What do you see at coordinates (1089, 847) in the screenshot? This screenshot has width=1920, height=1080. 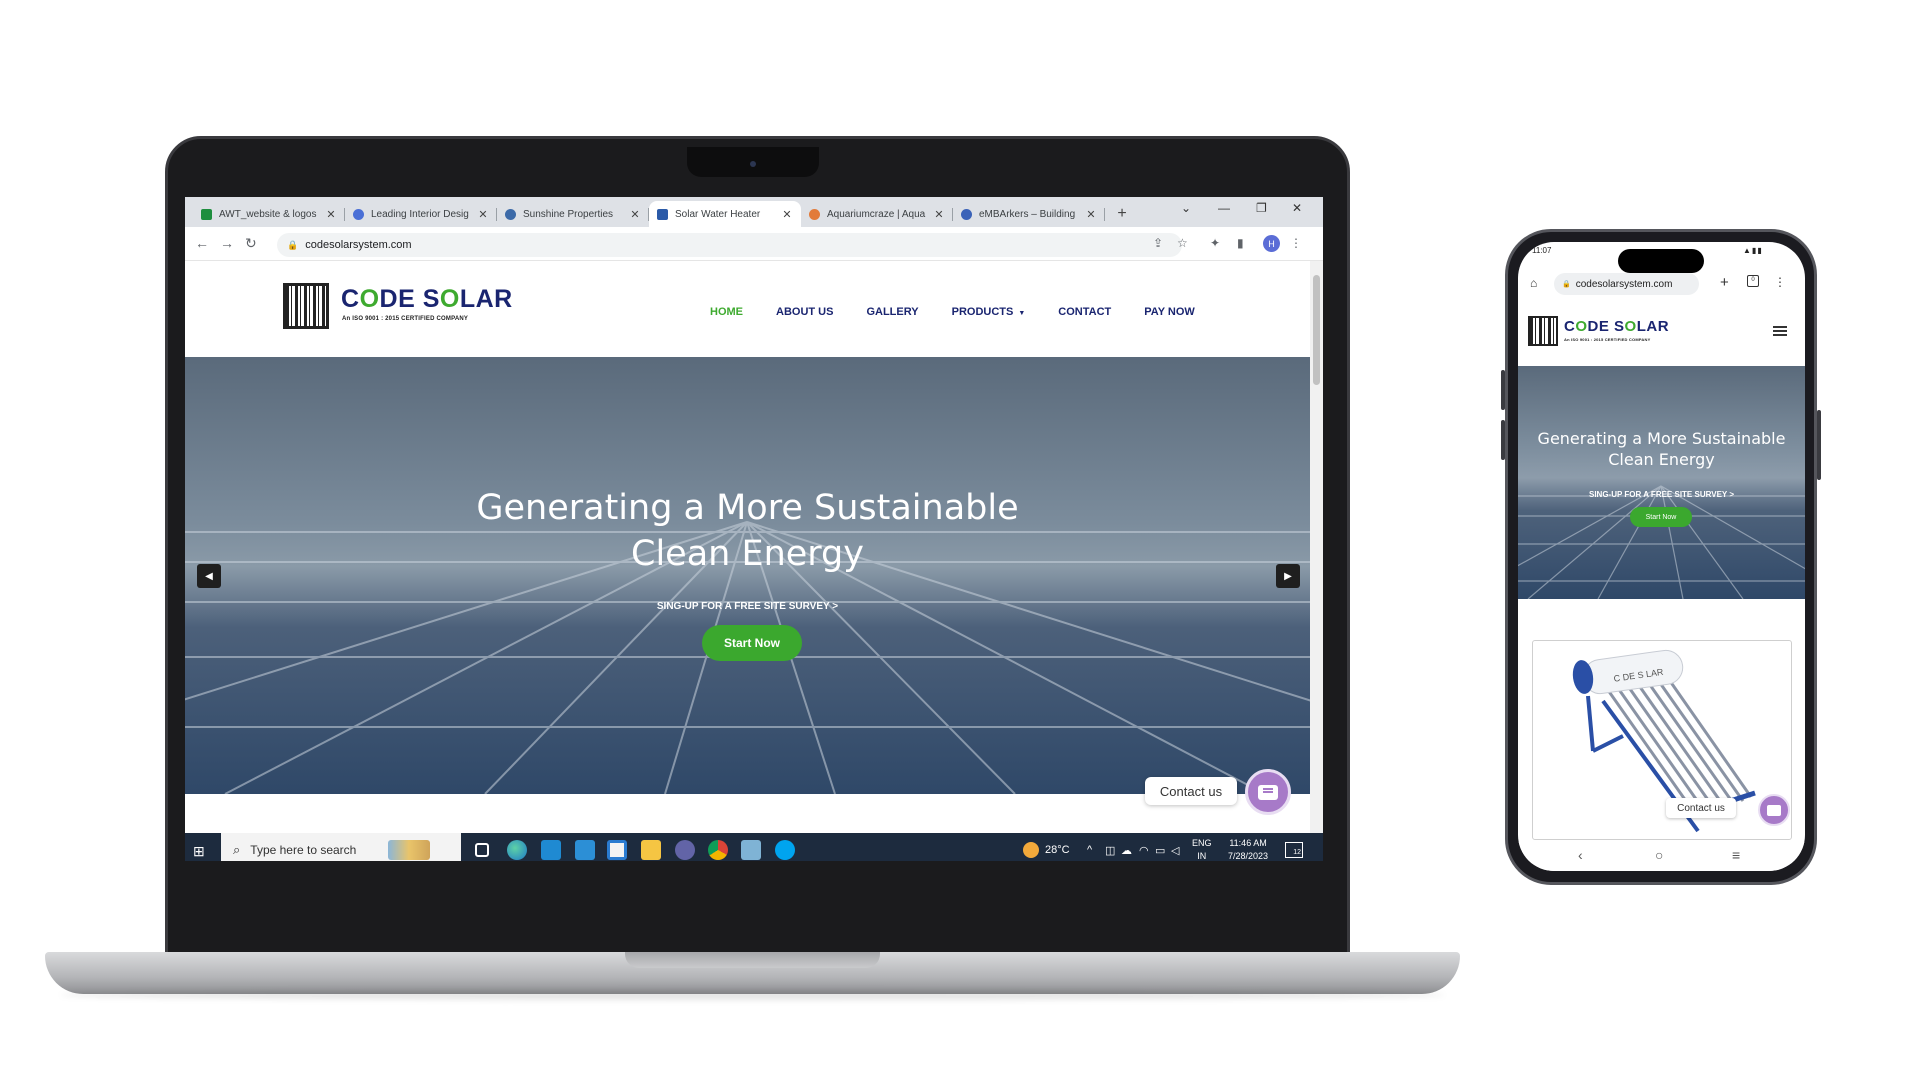 I see `tray-chevron-icon: ^` at bounding box center [1089, 847].